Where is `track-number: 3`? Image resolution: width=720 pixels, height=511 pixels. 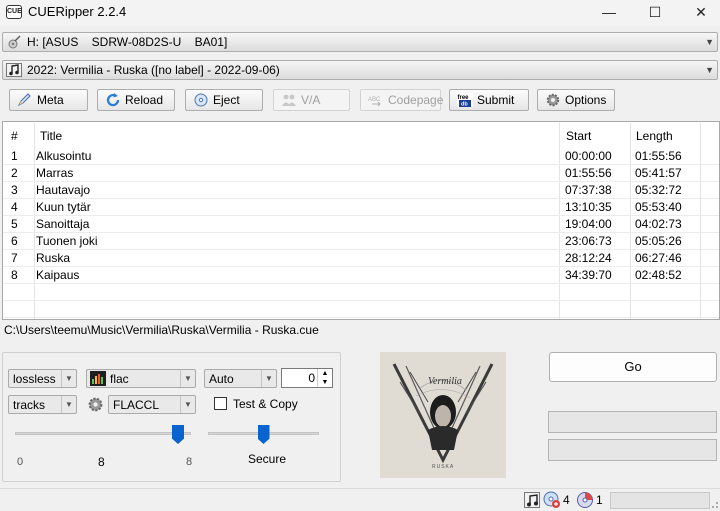
track-number: 3 is located at coordinates (14, 190).